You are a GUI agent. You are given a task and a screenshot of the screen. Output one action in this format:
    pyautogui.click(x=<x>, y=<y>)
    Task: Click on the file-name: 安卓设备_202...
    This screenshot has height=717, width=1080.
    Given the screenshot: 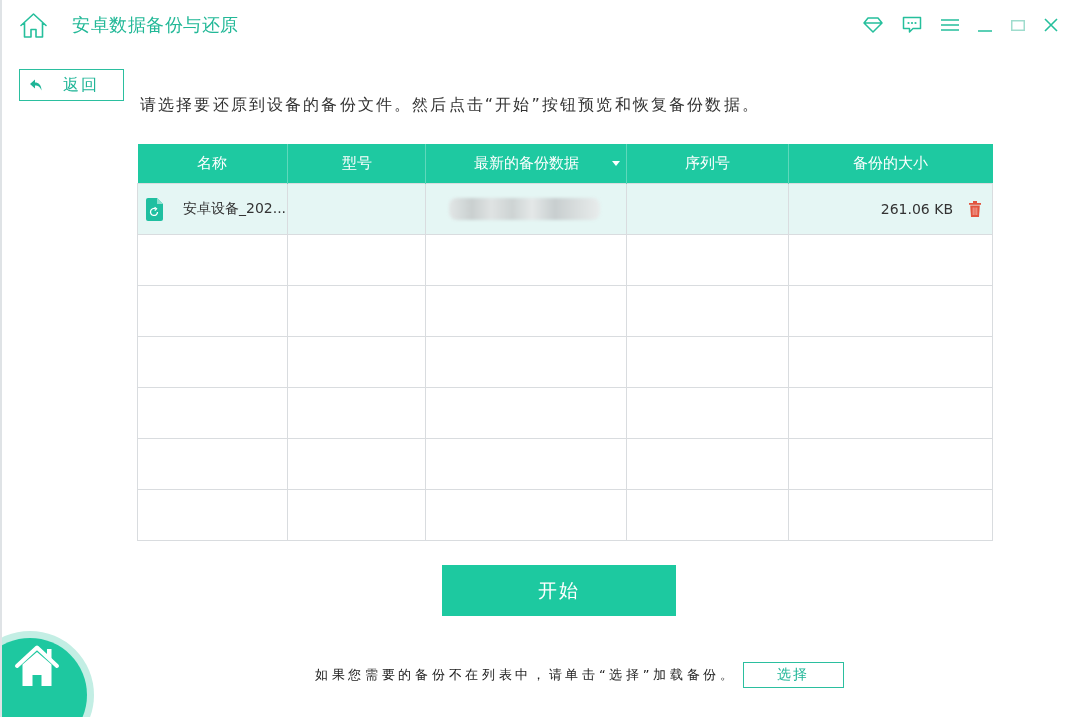 What is the action you would take?
    pyautogui.click(x=235, y=209)
    